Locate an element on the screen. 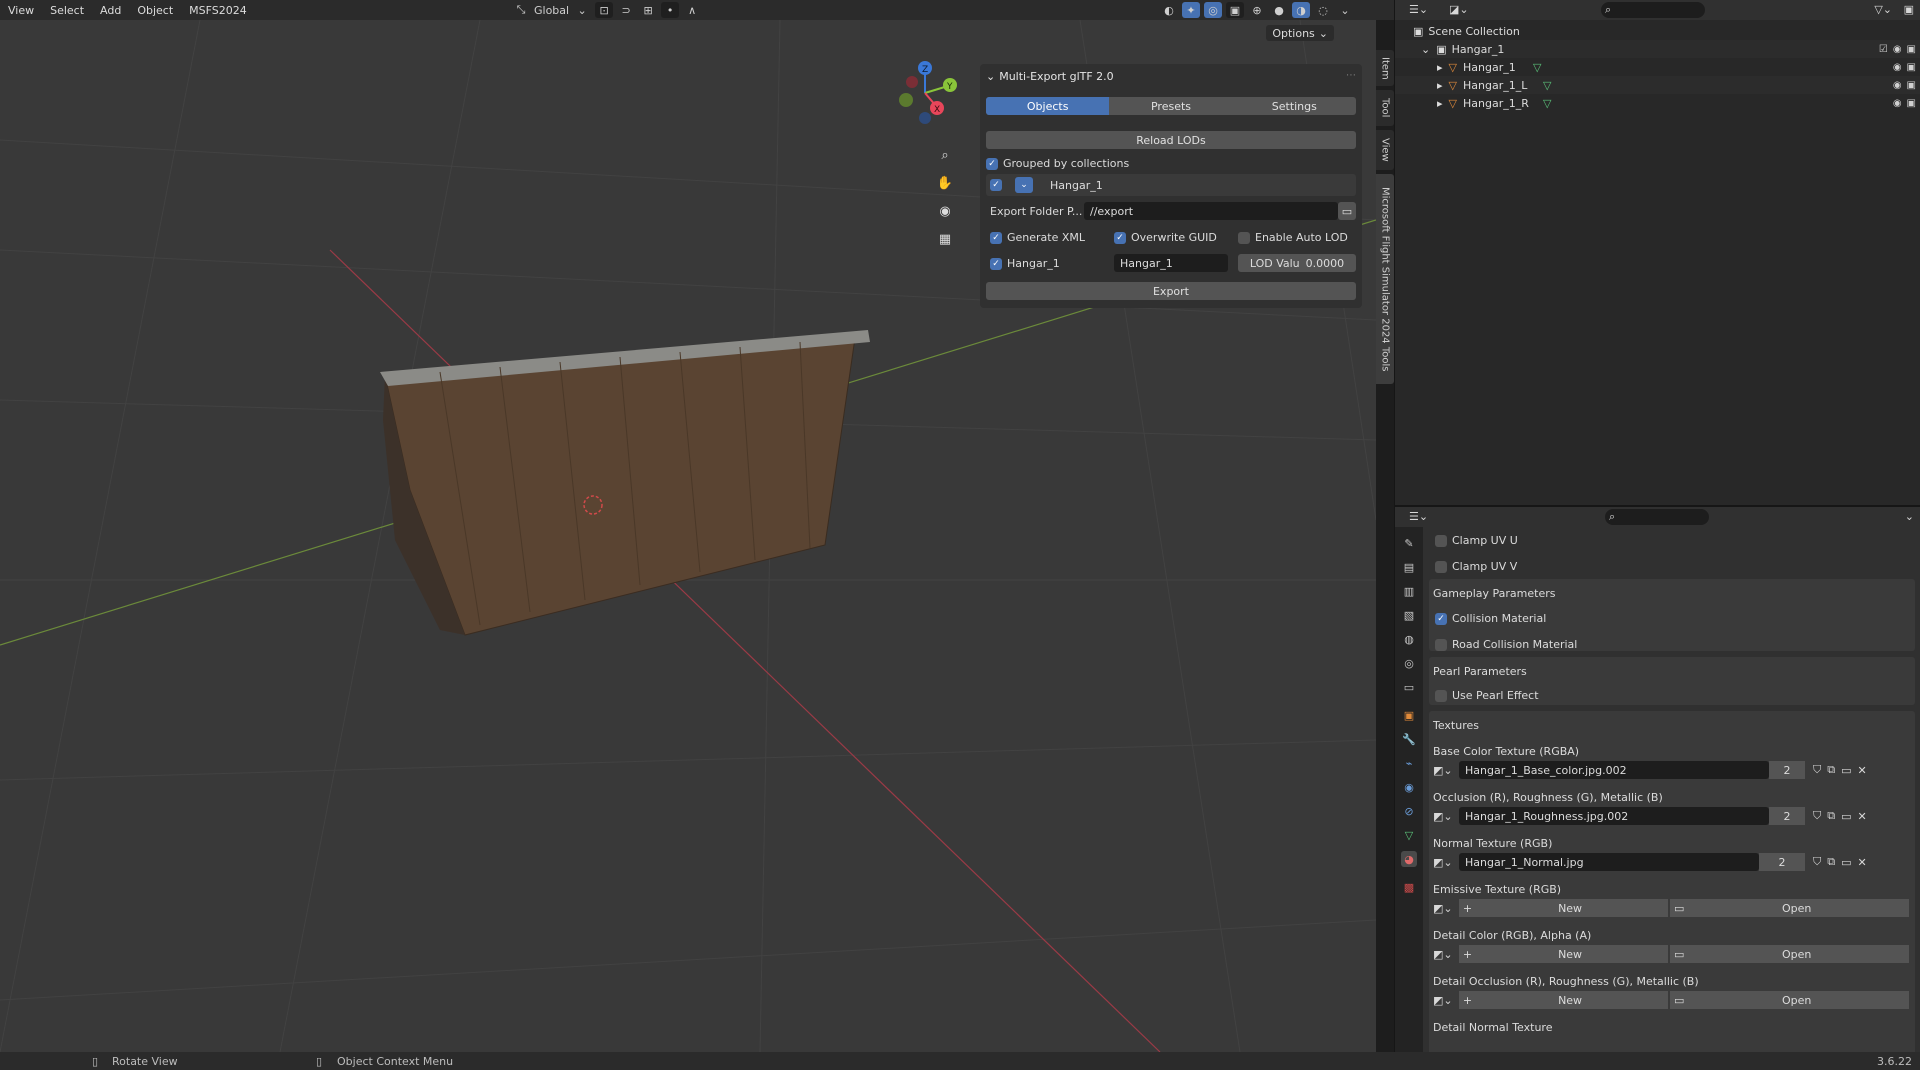  tab-settings: Settings is located at coordinates (1294, 106).